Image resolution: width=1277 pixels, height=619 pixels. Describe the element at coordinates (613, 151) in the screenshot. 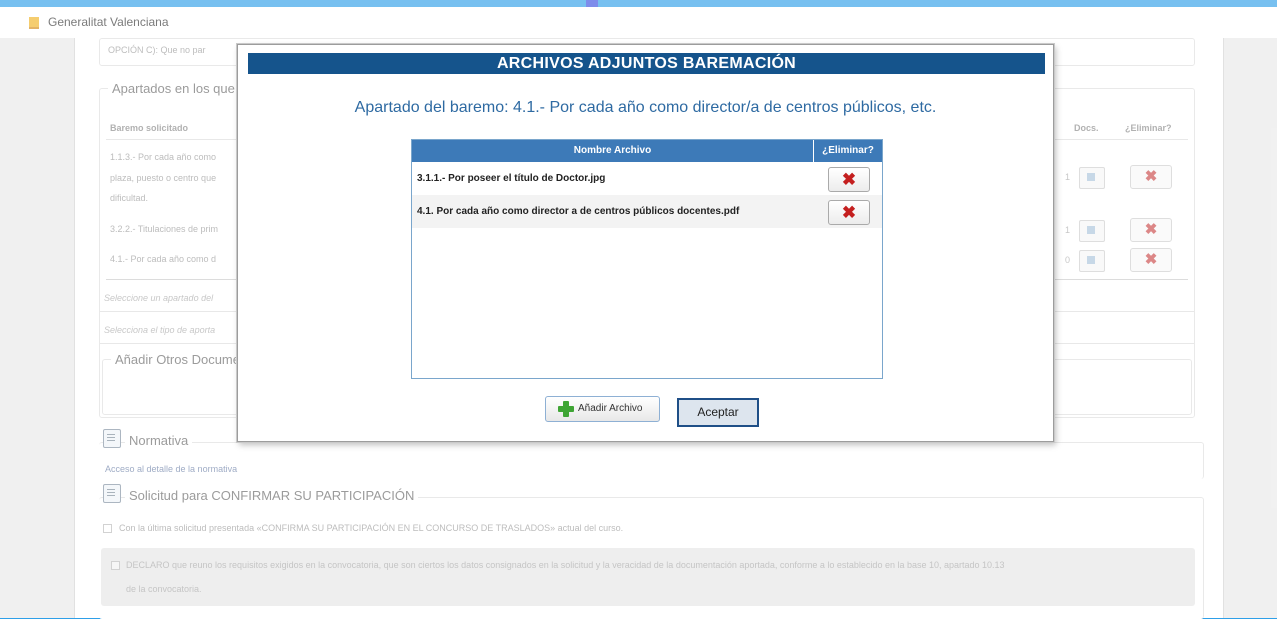

I see `col-nombre-archivo: Nombre Archivo` at that location.